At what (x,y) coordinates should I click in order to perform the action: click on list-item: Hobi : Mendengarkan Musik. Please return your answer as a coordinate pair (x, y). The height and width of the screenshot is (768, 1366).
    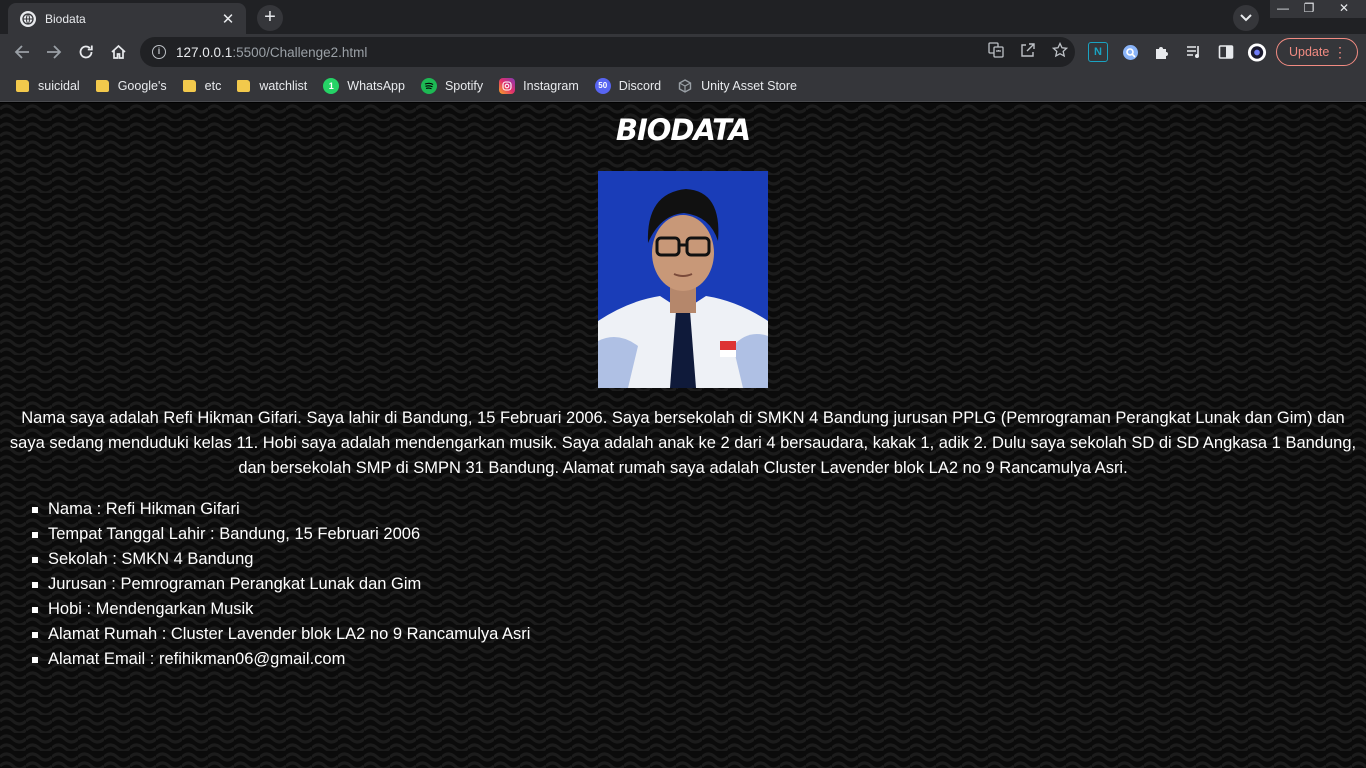
    Looking at the image, I should click on (280, 609).